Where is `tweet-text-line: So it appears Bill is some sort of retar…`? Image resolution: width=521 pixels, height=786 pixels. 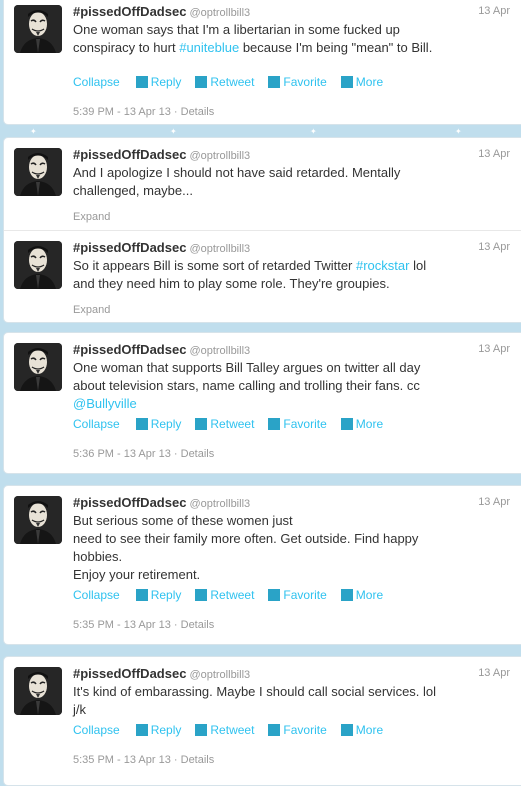
tweet-text-line: So it appears Bill is some sort of retar… is located at coordinates (273, 266).